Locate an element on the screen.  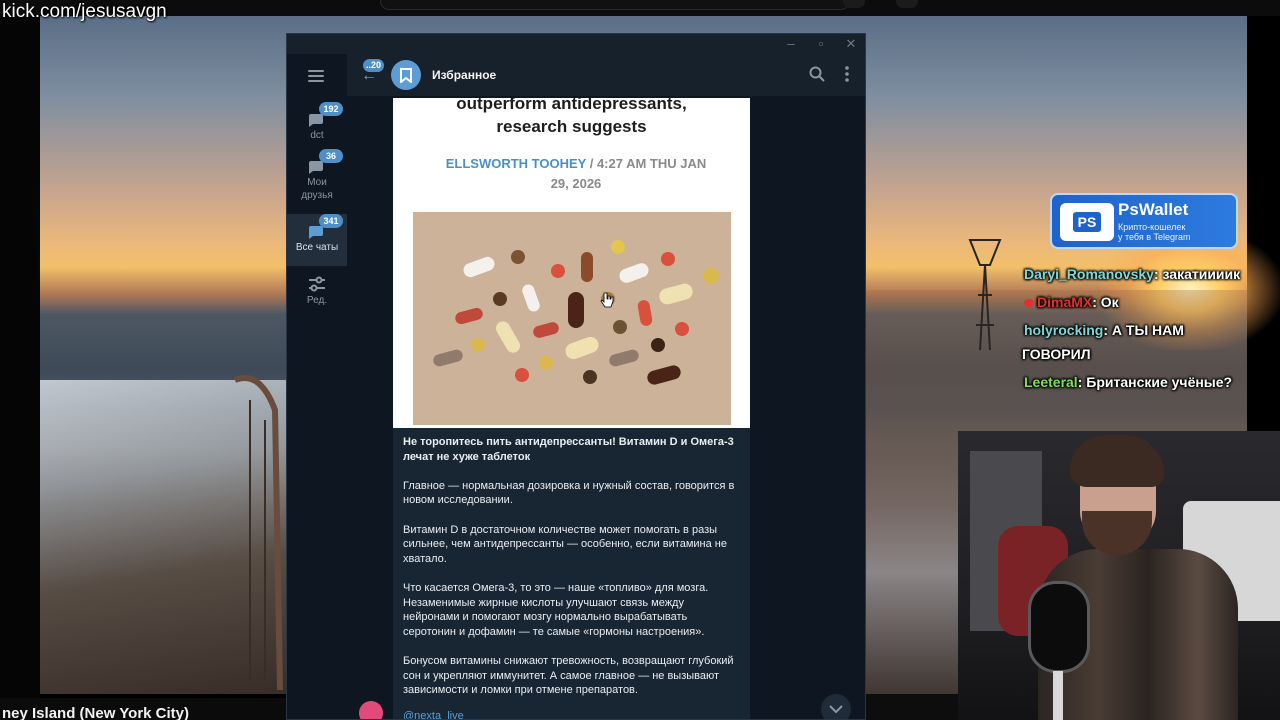
pswallet-logo: PS is located at coordinates (1087, 222).